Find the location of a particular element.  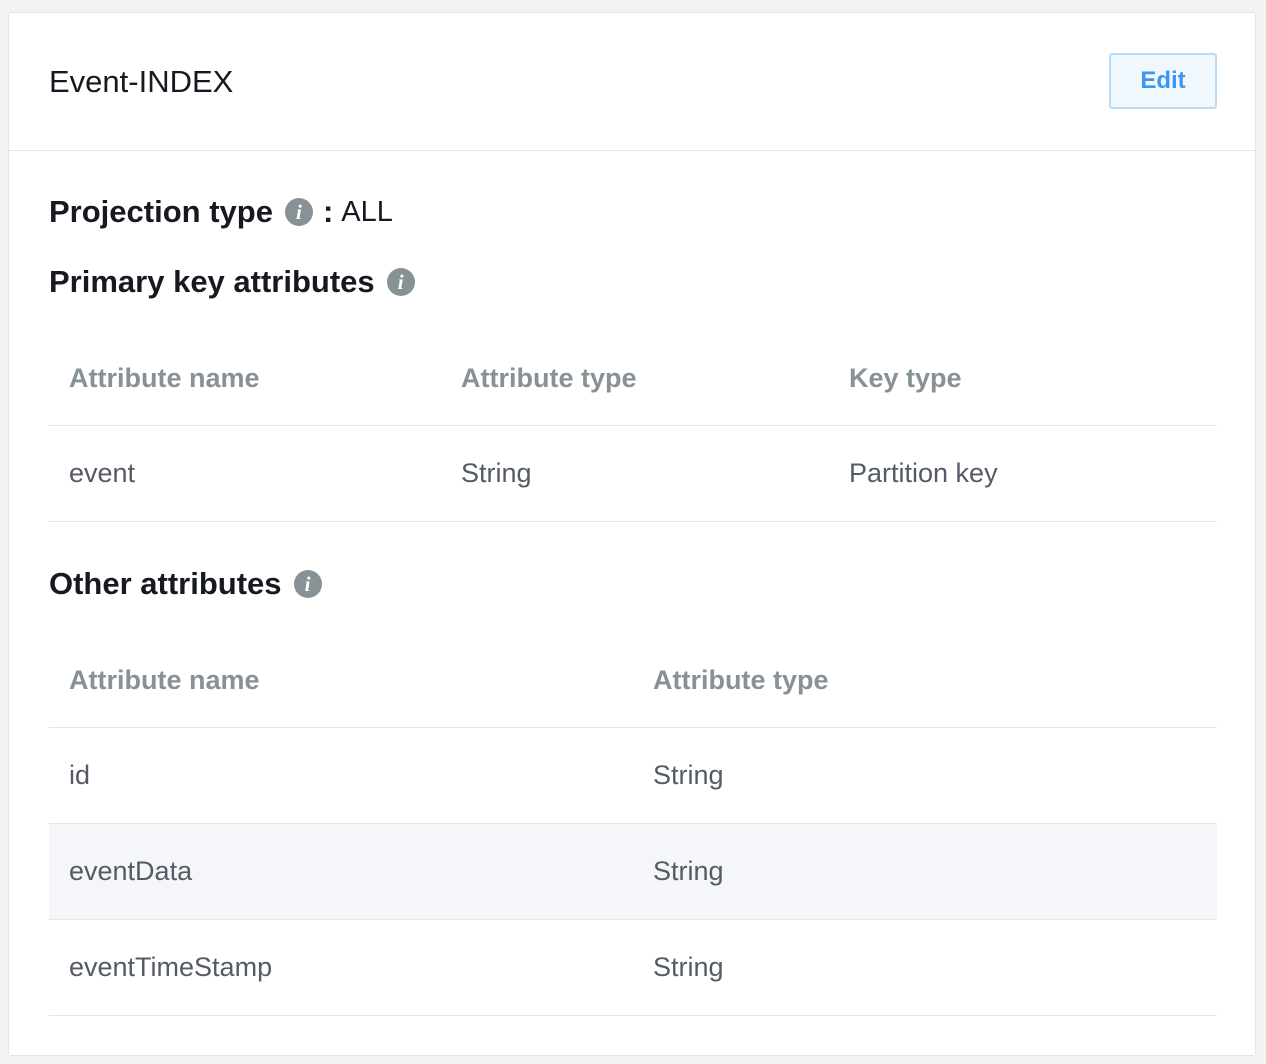

primary-key-label: Primary key attributes is located at coordinates (212, 281).